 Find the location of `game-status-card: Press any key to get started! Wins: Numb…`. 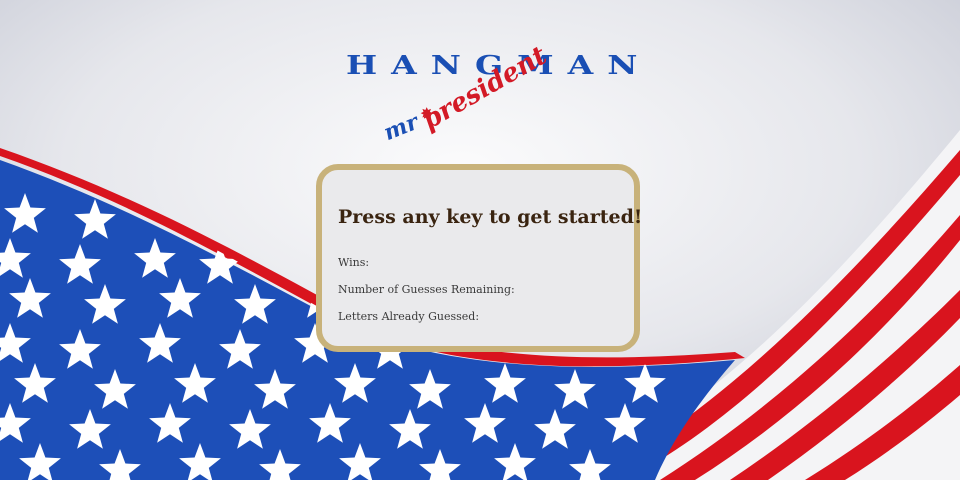

game-status-card: Press any key to get started! Wins: Numb… is located at coordinates (479, 258).